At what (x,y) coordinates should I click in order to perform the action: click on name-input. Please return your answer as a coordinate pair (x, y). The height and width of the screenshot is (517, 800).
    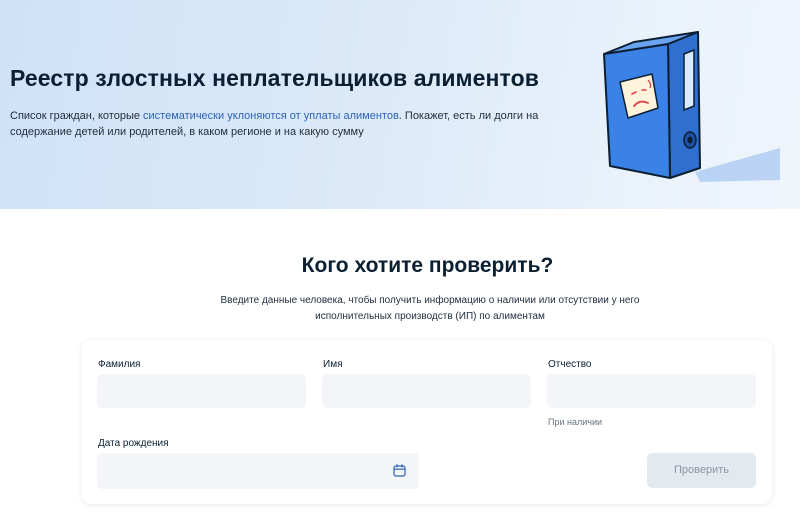
    Looking at the image, I should click on (426, 391).